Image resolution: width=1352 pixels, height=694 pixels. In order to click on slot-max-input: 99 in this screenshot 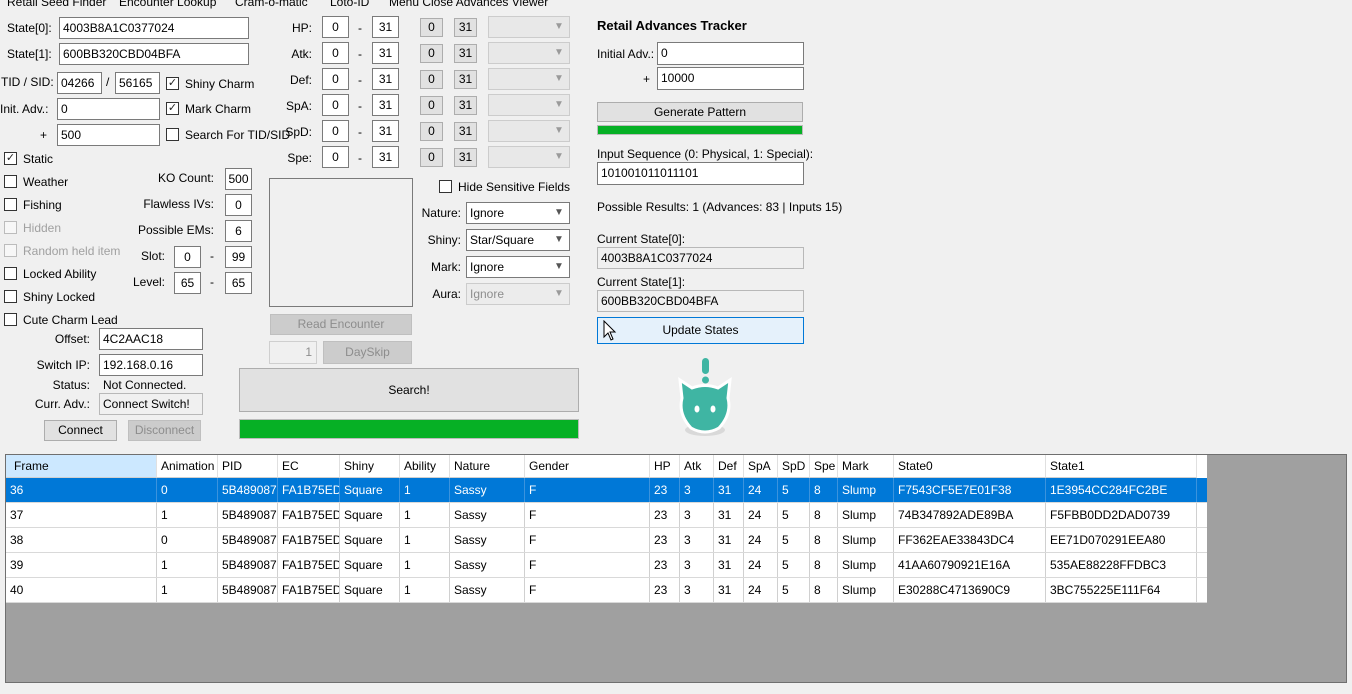, I will do `click(238, 257)`.